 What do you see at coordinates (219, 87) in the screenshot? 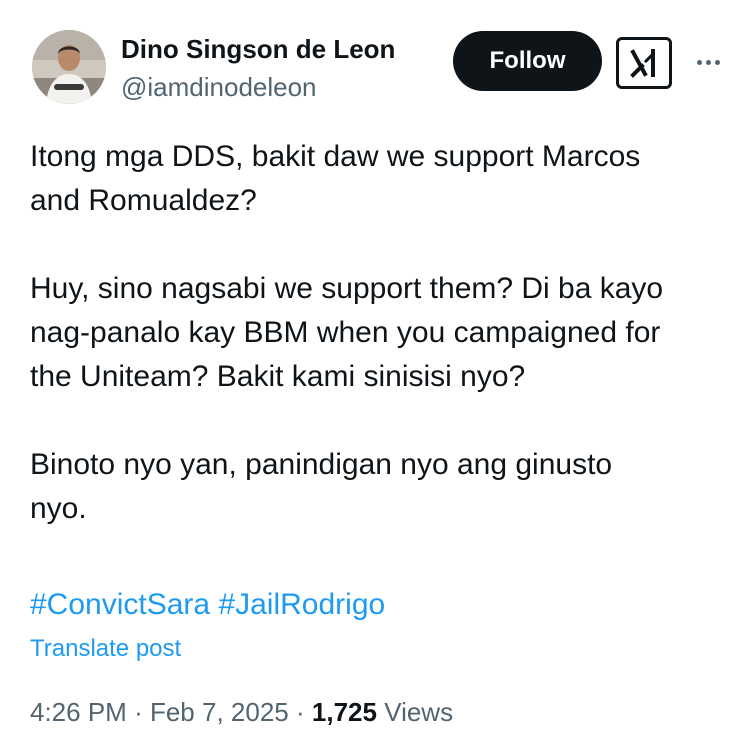
I see `author-handle: @iamdinodeleon` at bounding box center [219, 87].